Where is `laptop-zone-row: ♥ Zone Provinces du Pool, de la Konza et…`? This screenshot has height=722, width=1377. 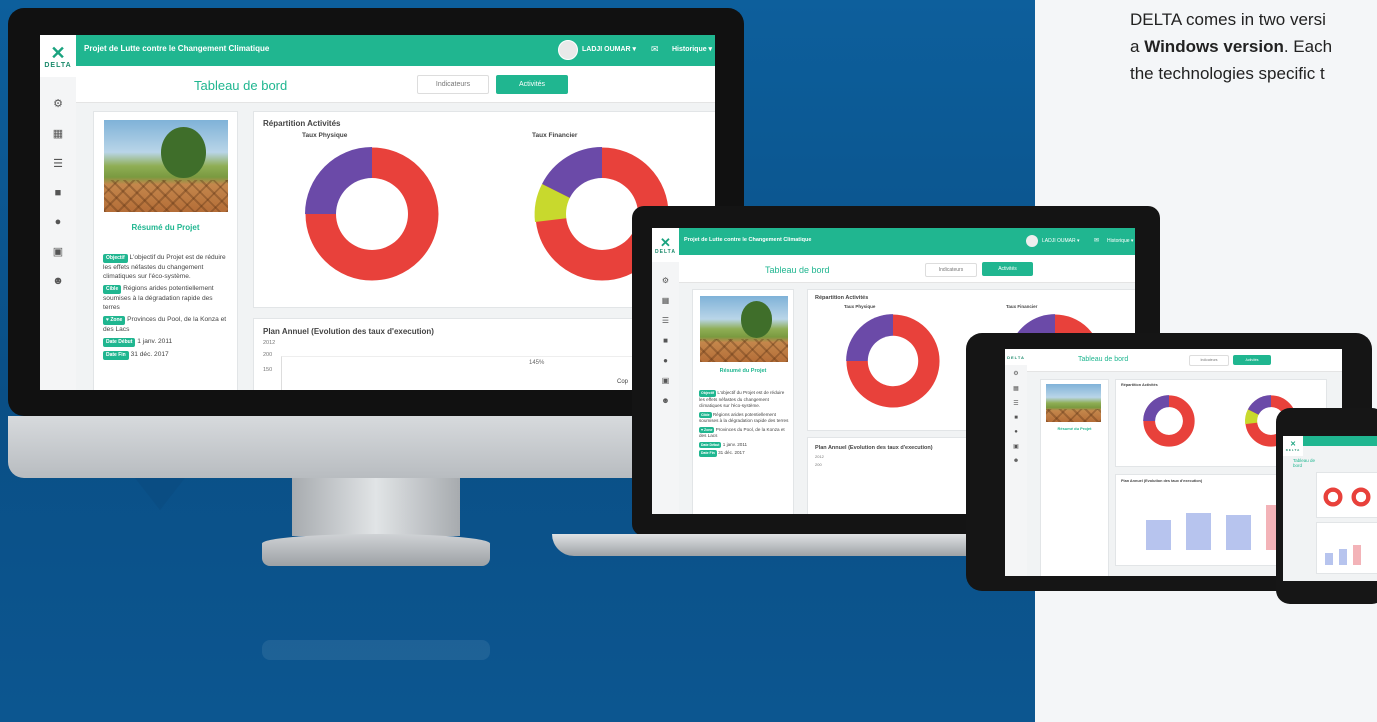
laptop-zone-row: ♥ Zone Provinces du Pool, de la Konza et… is located at coordinates (744, 433).